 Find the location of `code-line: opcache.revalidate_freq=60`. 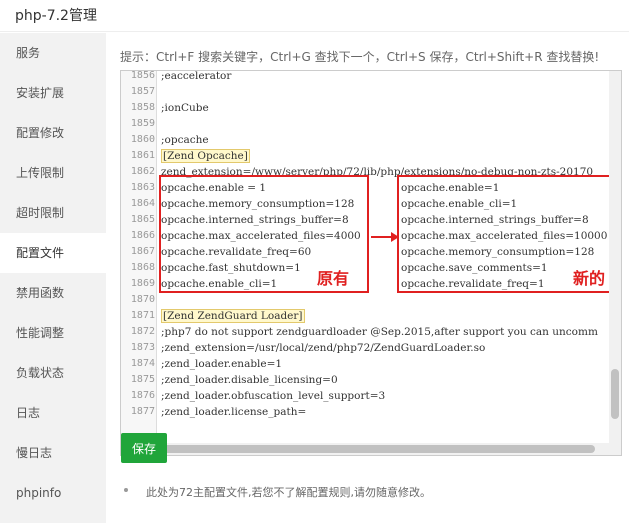

code-line: opcache.revalidate_freq=60 is located at coordinates (236, 252).